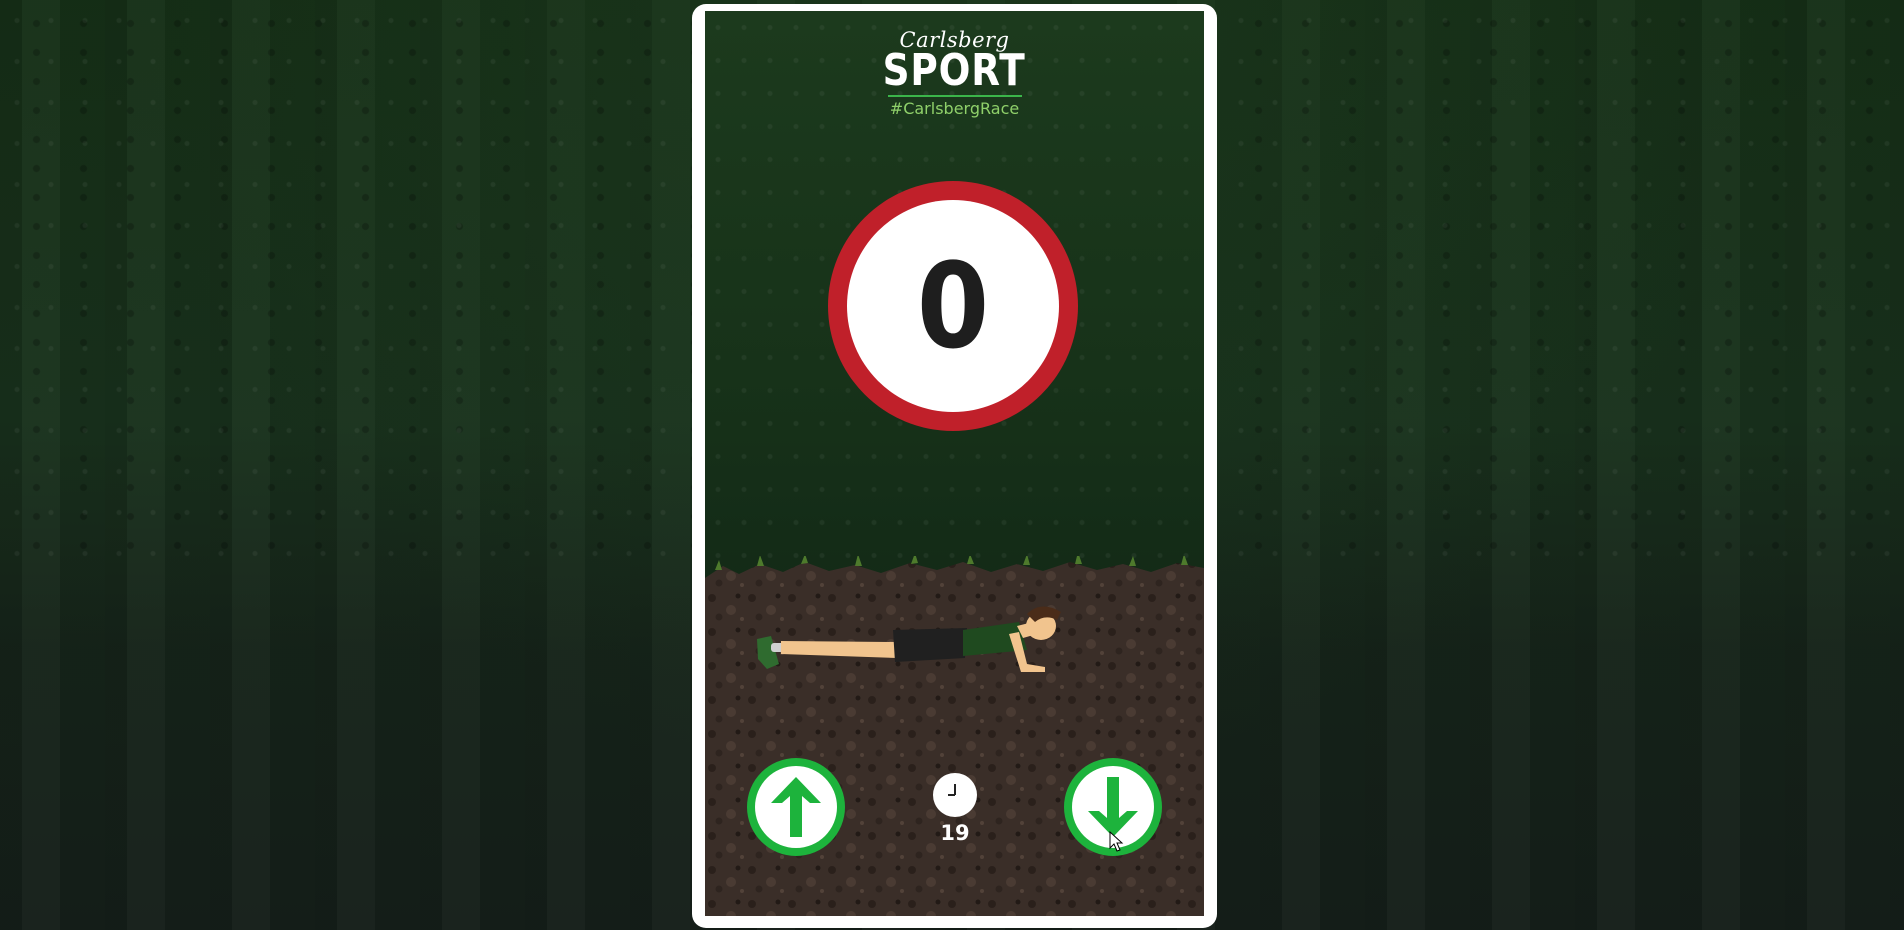  What do you see at coordinates (954, 736) in the screenshot?
I see `dirt-ground` at bounding box center [954, 736].